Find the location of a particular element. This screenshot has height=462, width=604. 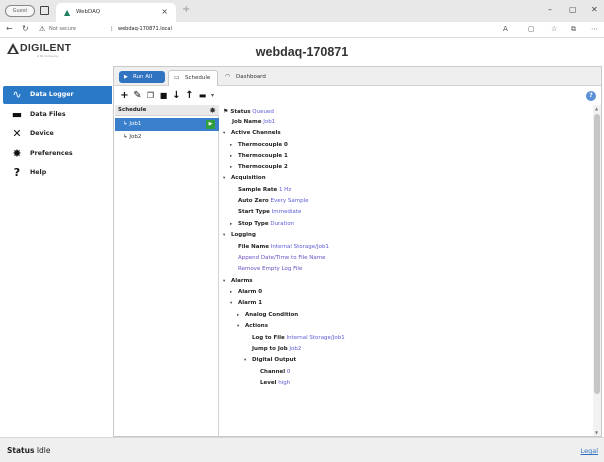

job-name-row: Job Name Job1 is located at coordinates (416, 122).